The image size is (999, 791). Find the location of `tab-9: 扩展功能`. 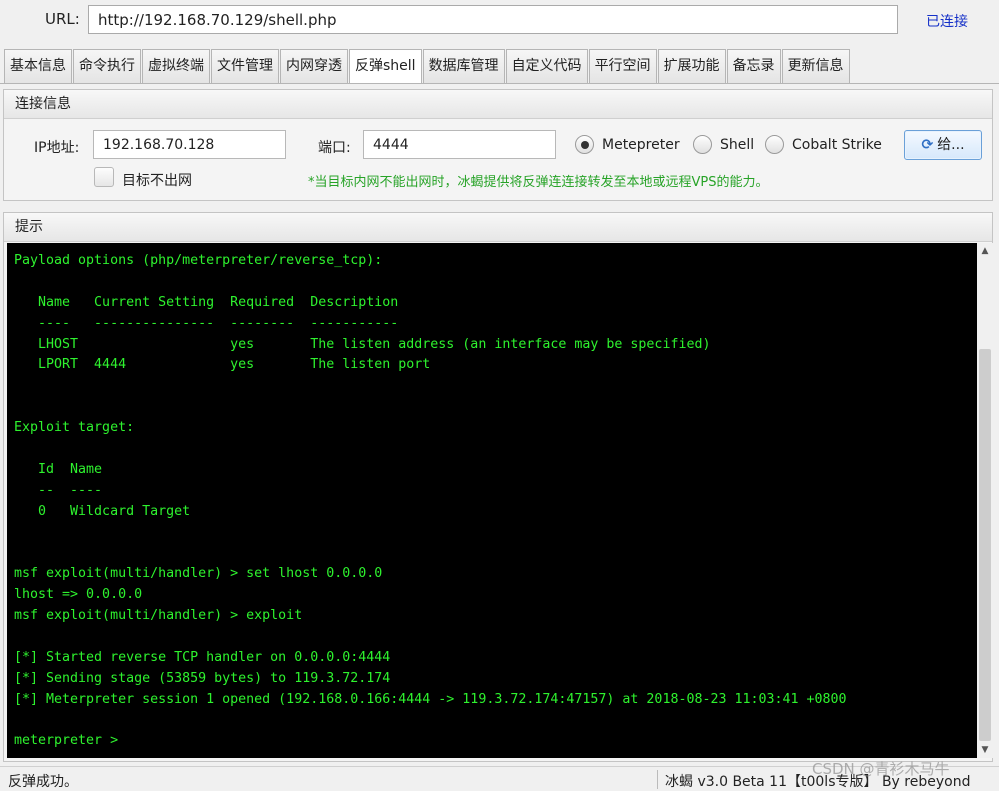

tab-9: 扩展功能 is located at coordinates (691, 66).